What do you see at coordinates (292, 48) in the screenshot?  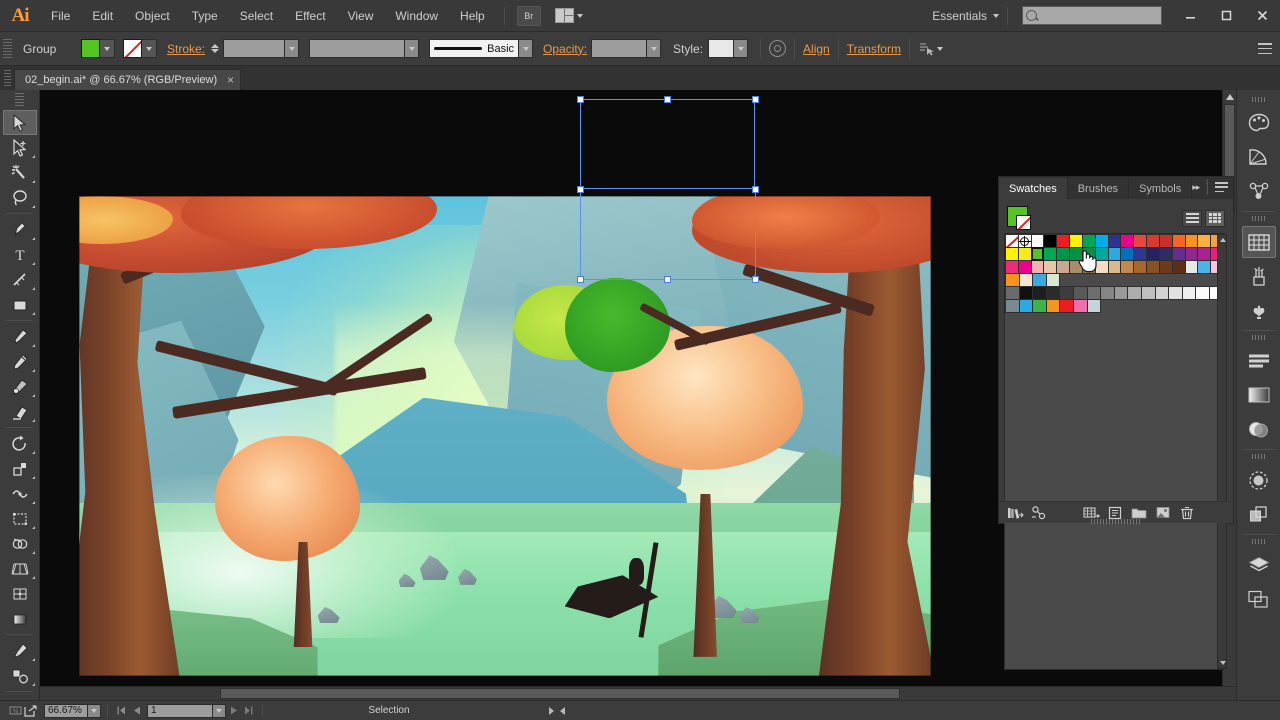 I see `stroke-weight-dropdown` at bounding box center [292, 48].